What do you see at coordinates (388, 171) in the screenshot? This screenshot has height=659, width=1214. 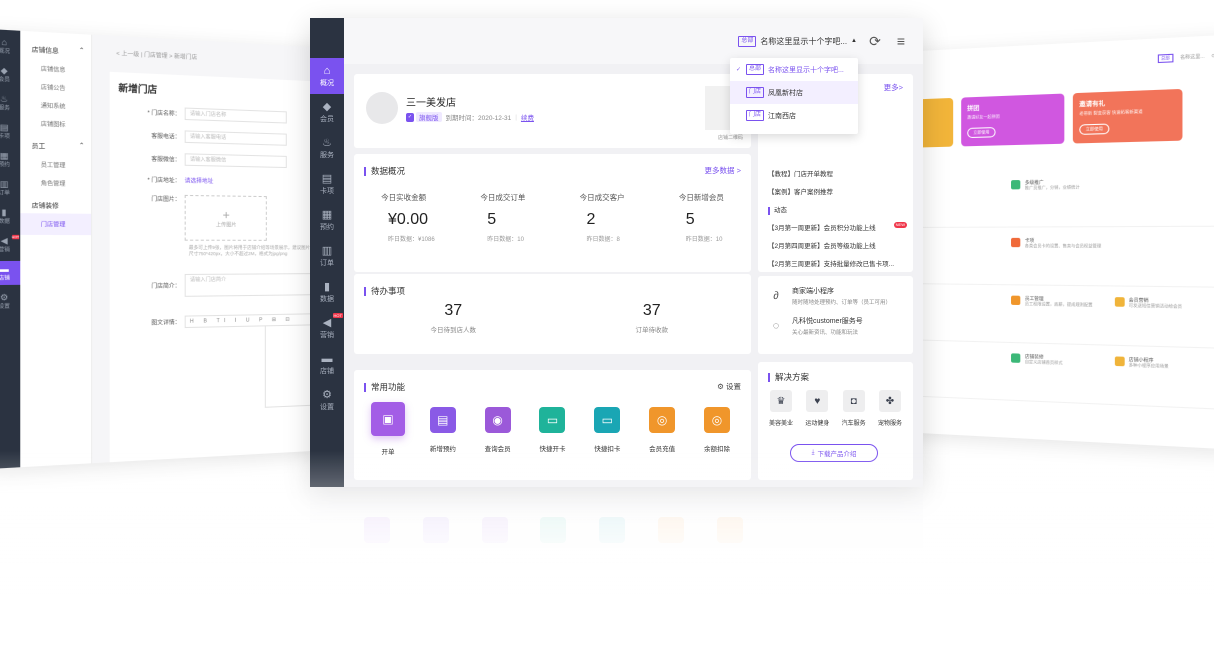 I see `section-title: 数据概况` at bounding box center [388, 171].